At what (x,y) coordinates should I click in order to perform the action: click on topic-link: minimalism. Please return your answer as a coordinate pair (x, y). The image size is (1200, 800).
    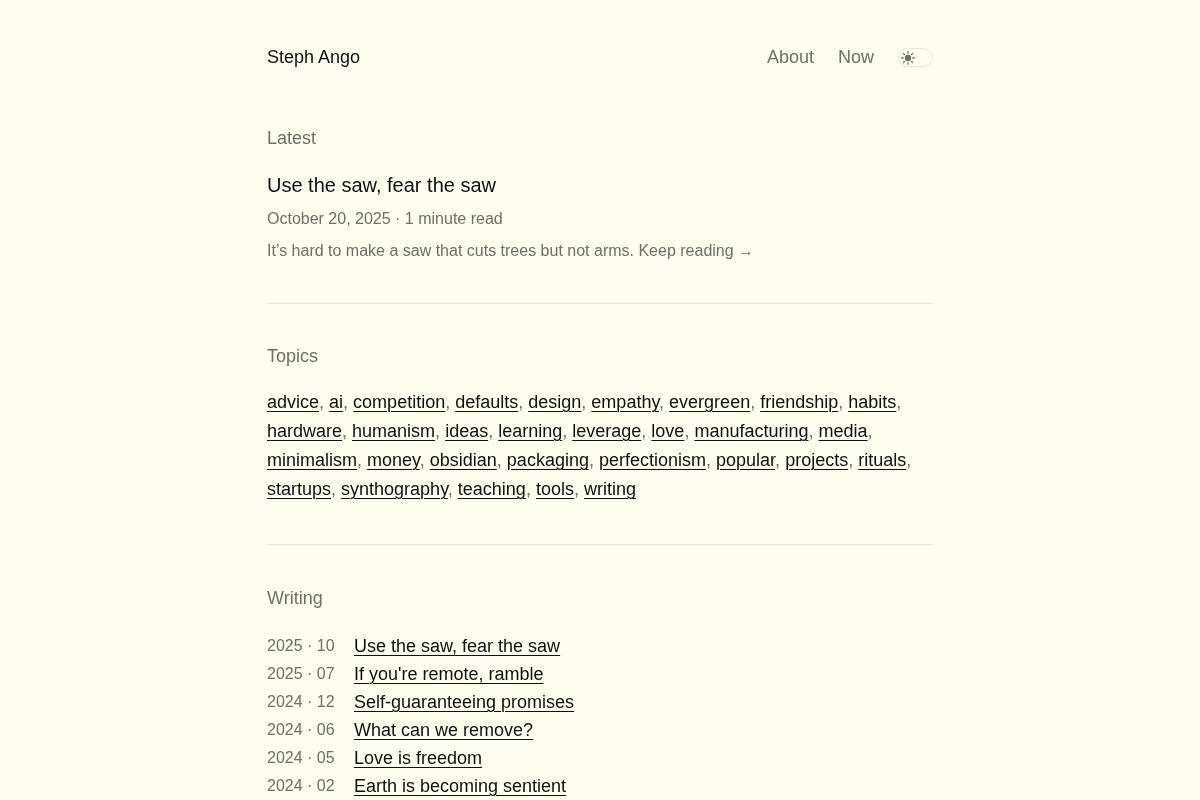
    Looking at the image, I should click on (312, 460).